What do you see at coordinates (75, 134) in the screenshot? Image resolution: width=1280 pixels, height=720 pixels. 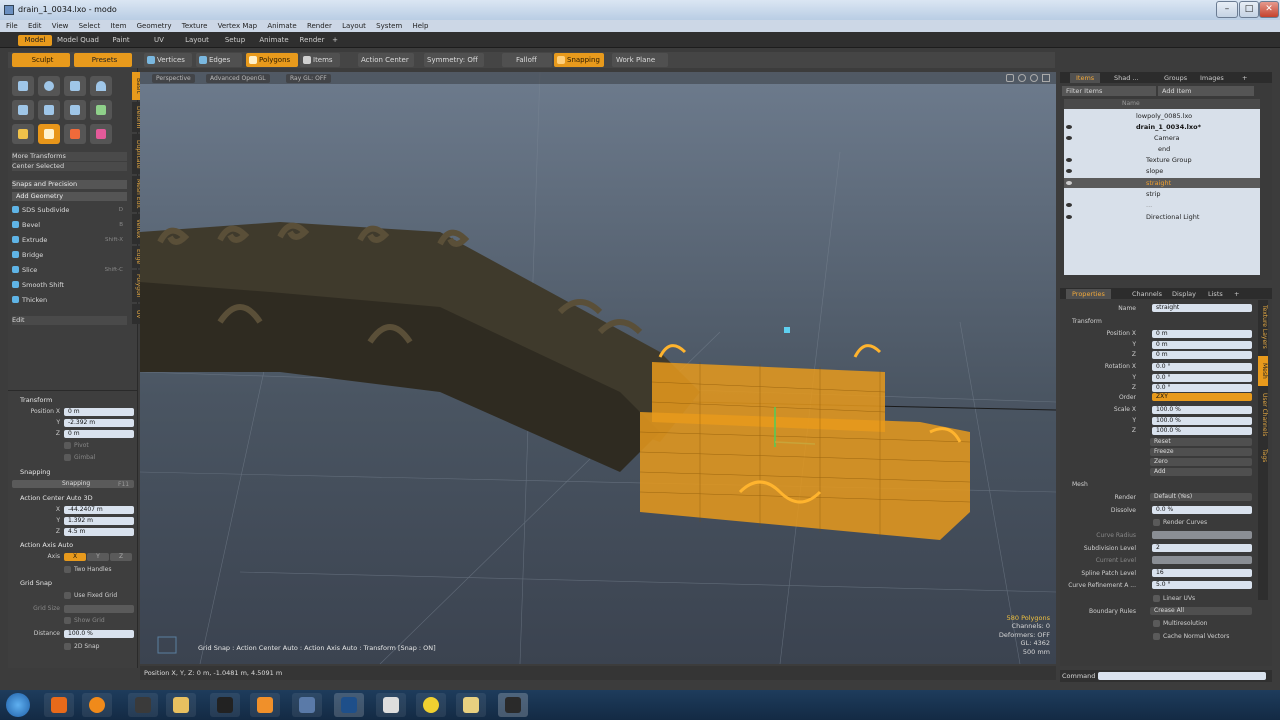 I see `push-tool-icon` at bounding box center [75, 134].